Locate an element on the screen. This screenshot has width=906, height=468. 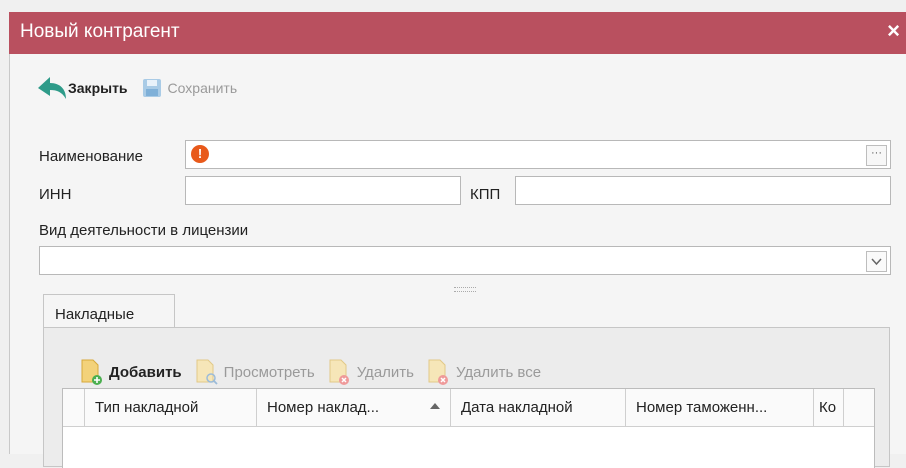
main-toolbar: Закрыть Сохранить is located at coordinates (140, 88).